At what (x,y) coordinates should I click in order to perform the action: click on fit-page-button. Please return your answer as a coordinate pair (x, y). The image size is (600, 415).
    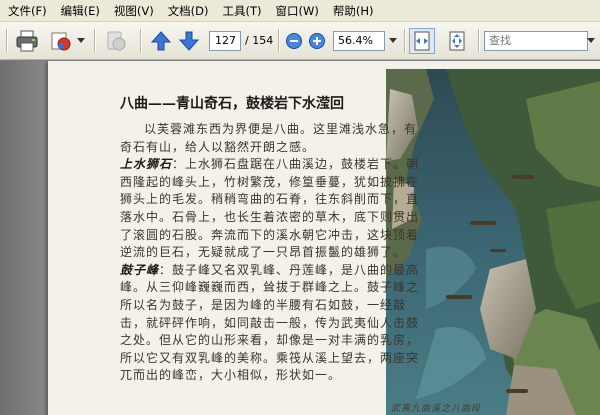
    Looking at the image, I should click on (457, 41).